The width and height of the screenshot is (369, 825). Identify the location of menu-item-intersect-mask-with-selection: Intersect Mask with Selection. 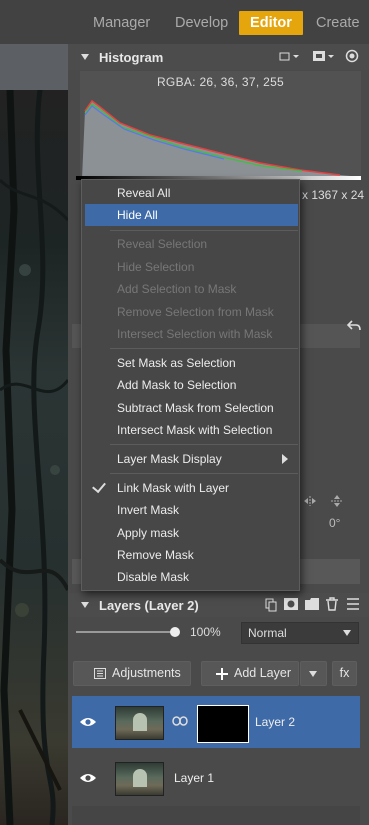
(191, 430).